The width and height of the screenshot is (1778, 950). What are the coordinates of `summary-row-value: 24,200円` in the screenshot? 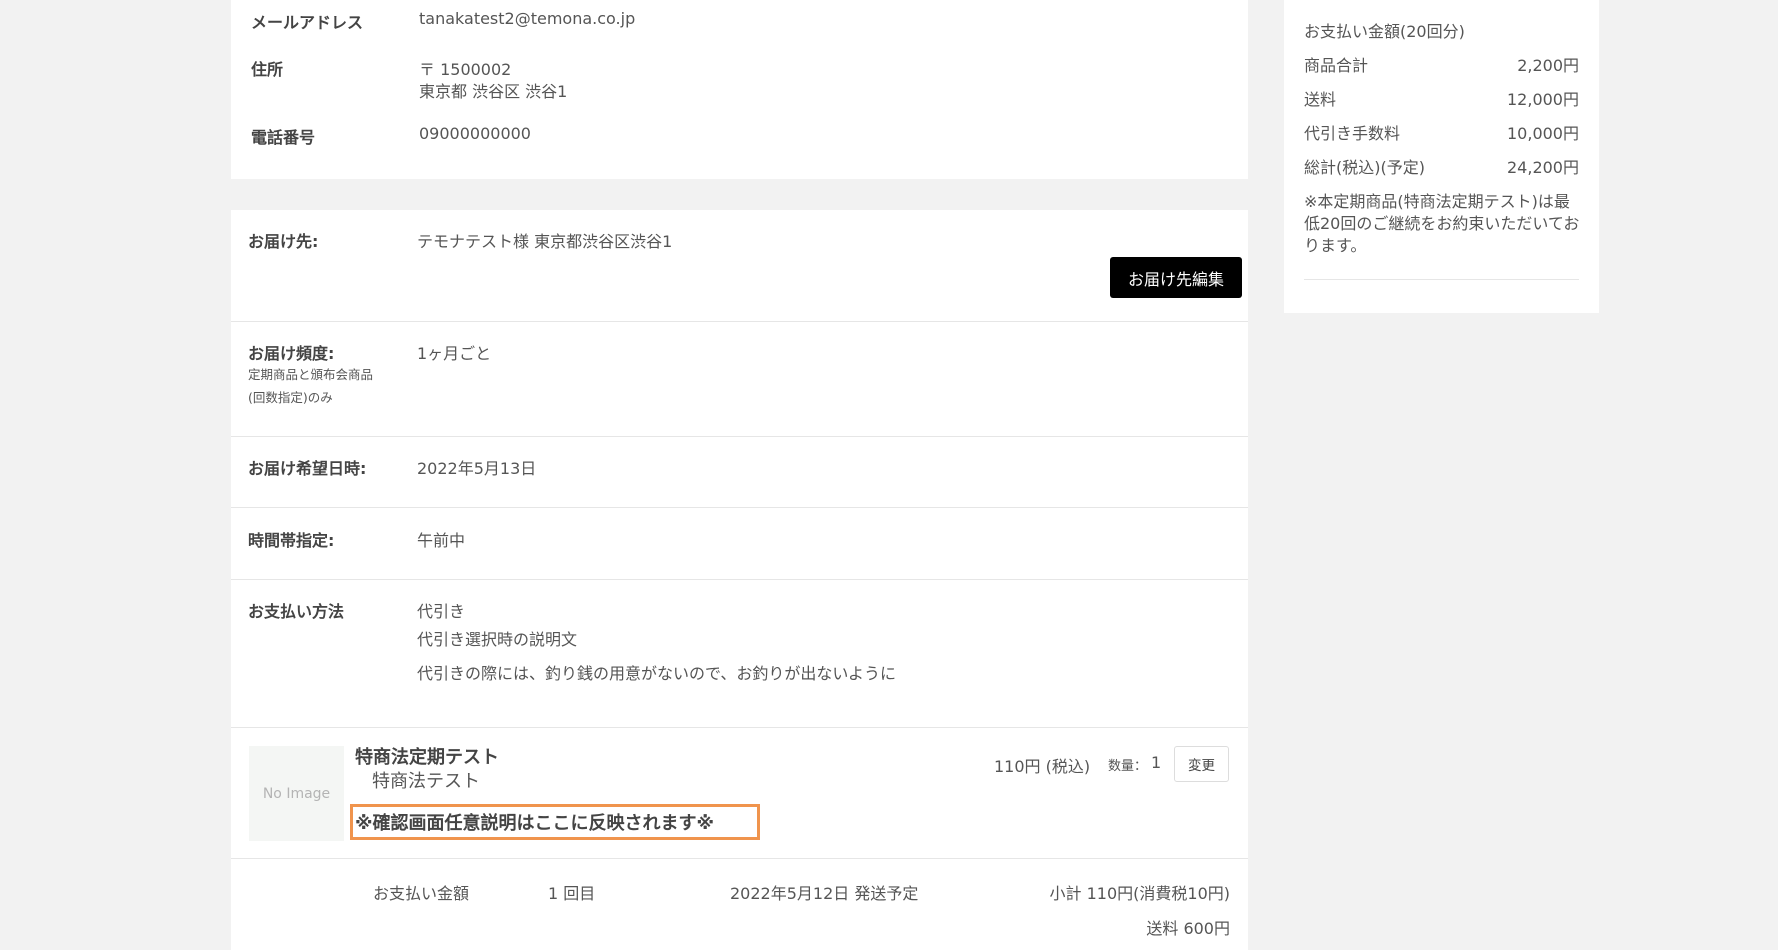 It's located at (1543, 167).